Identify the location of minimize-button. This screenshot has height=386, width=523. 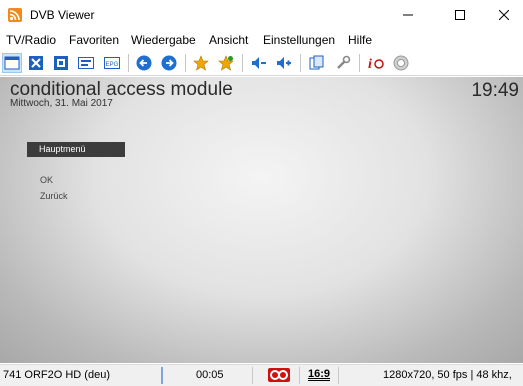
(408, 15).